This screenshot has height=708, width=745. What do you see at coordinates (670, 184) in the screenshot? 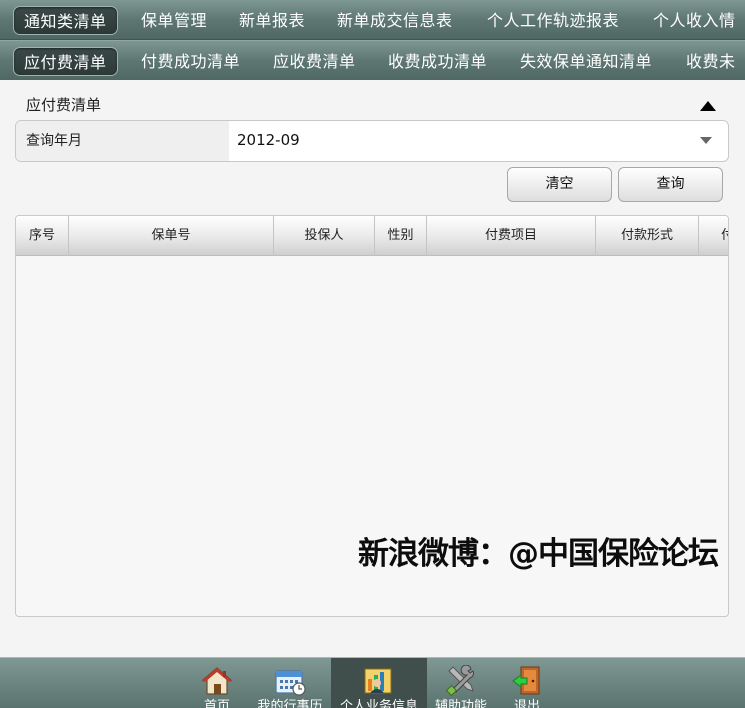
I see `query-button: 查询` at bounding box center [670, 184].